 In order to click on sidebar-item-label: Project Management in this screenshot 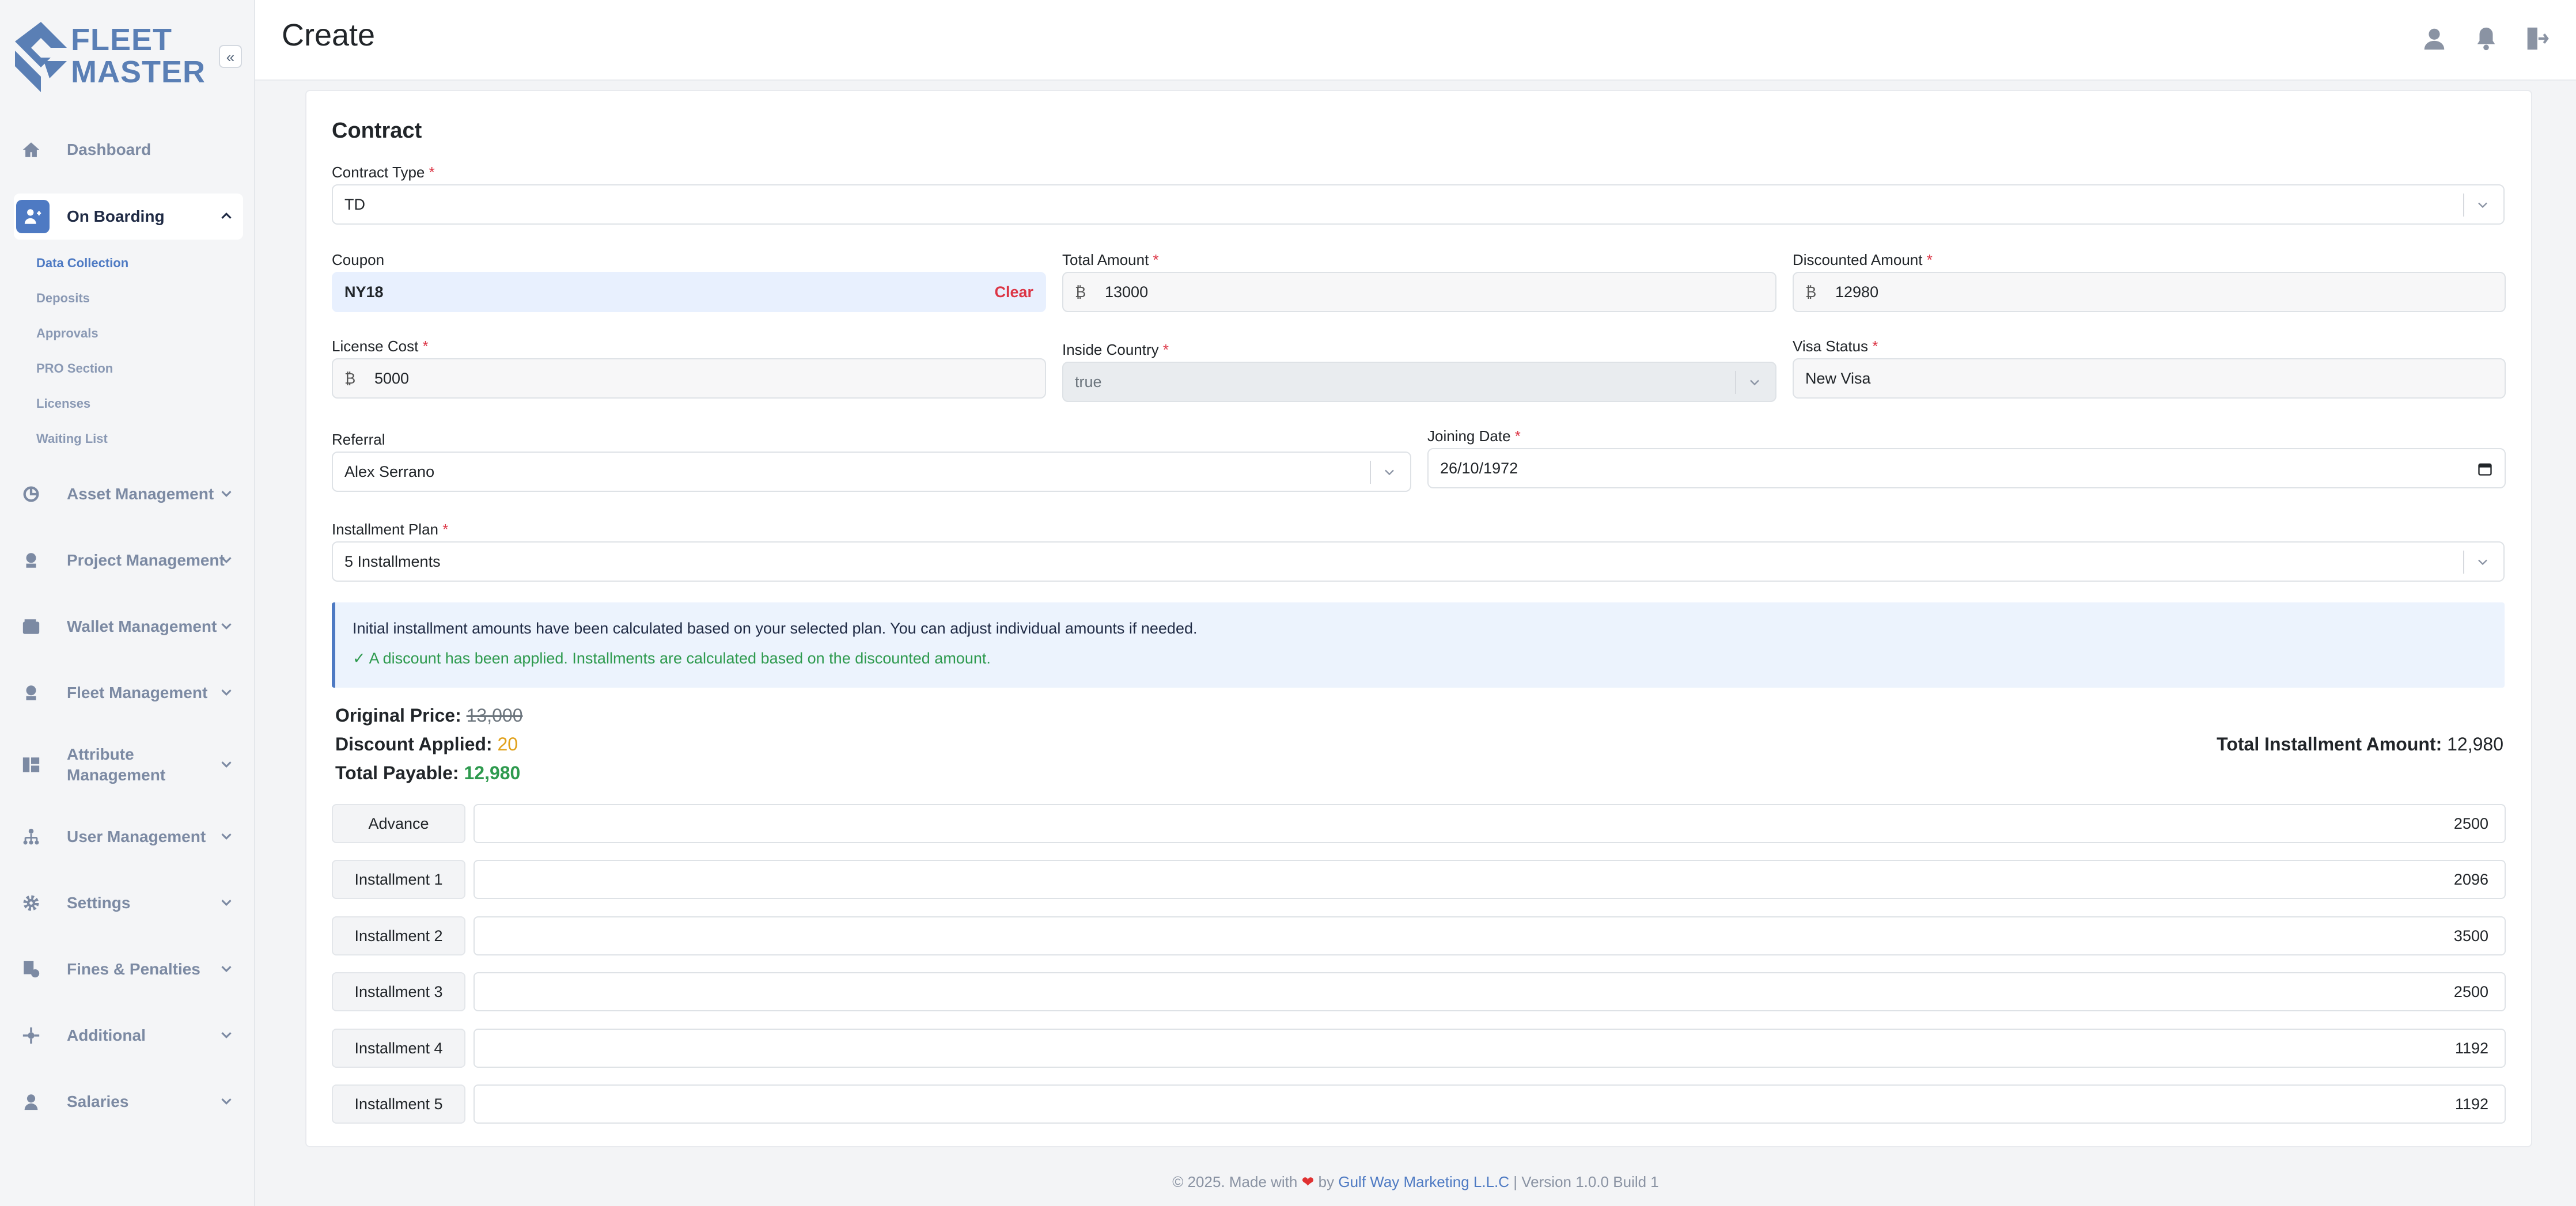, I will do `click(146, 560)`.